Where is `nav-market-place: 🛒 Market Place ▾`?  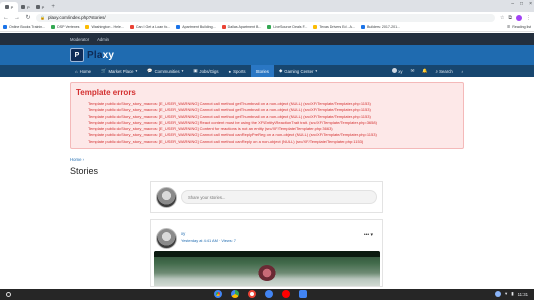
nav-market-place: 🛒 Market Place ▾ is located at coordinates (119, 71).